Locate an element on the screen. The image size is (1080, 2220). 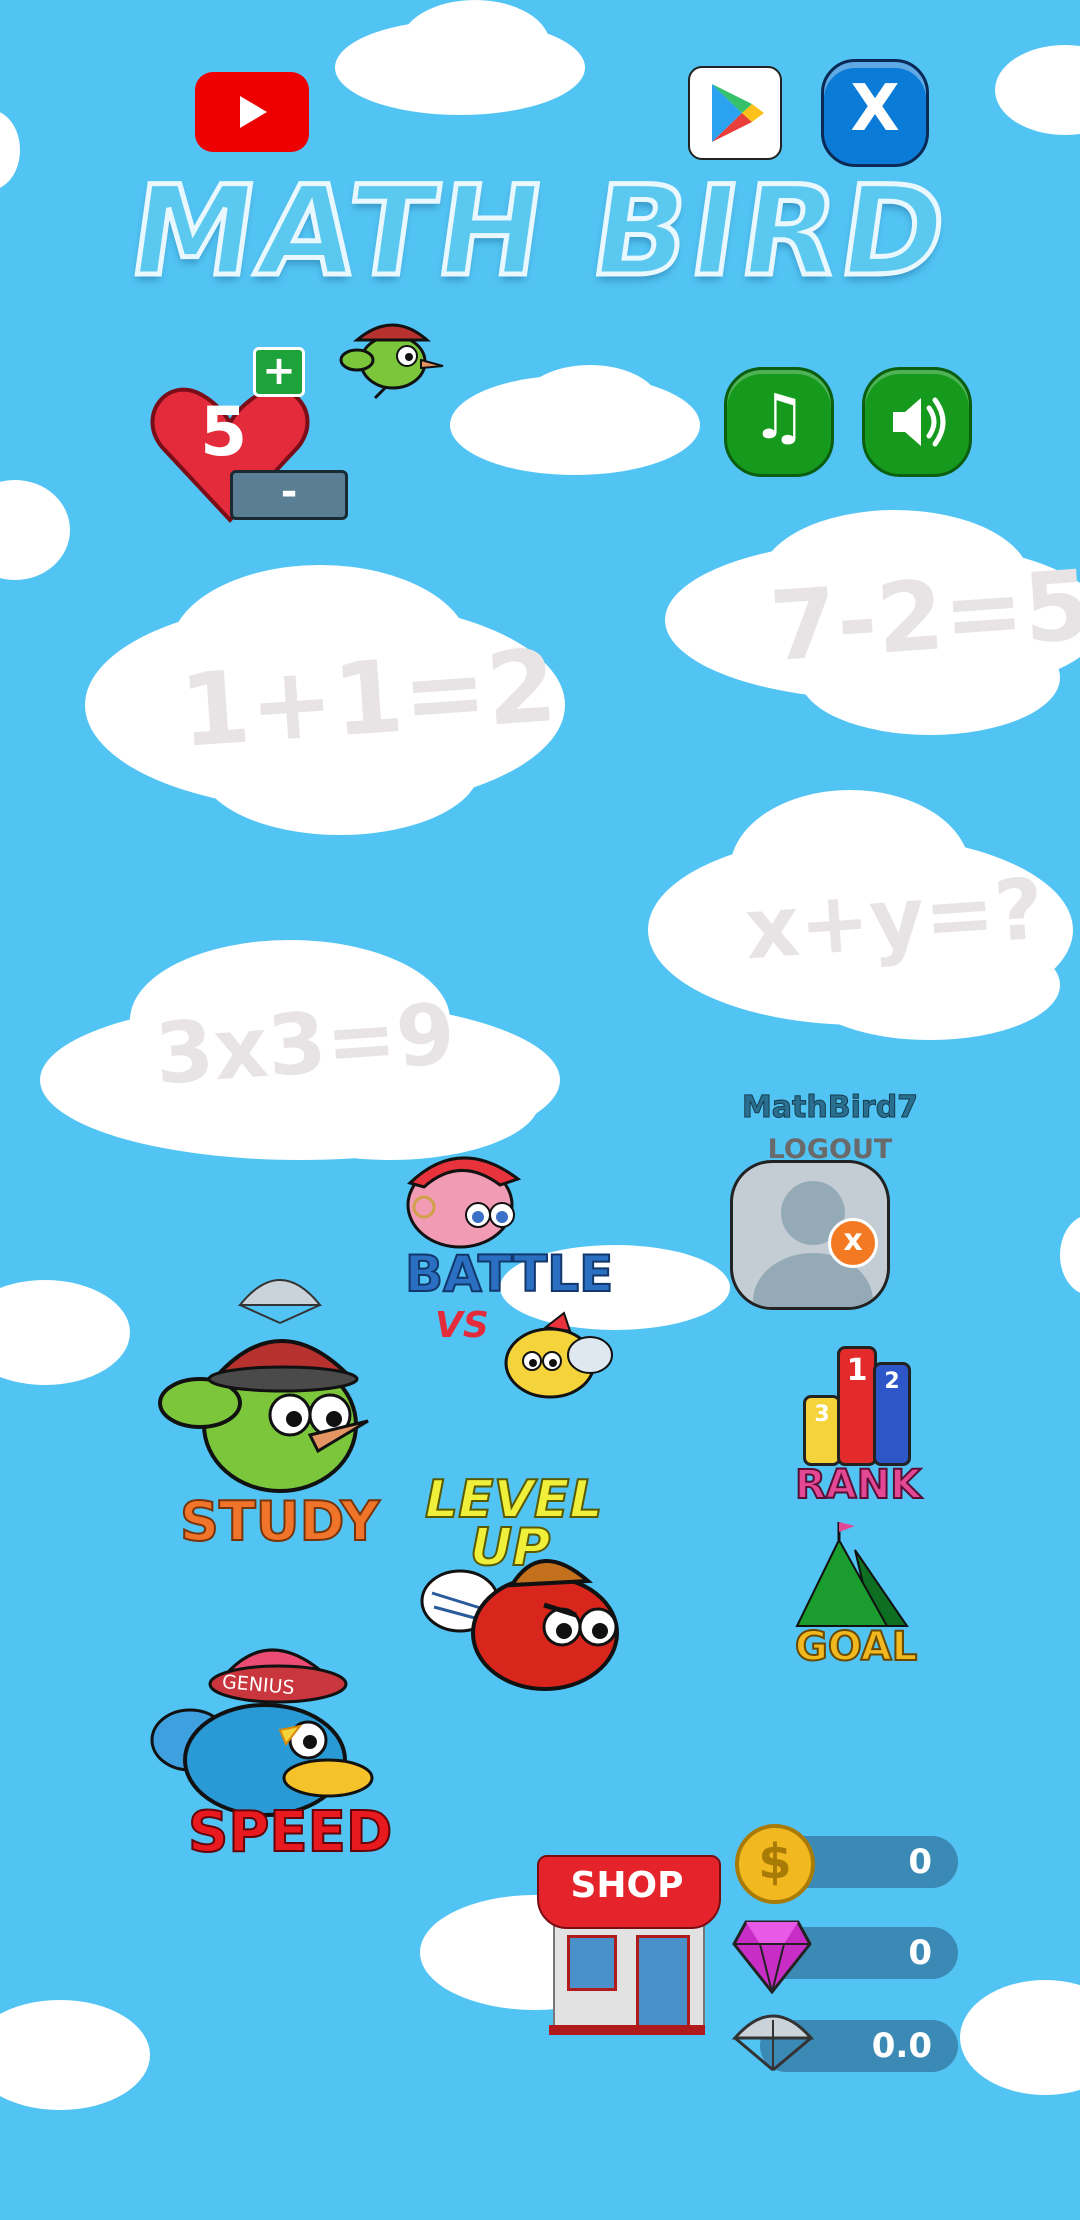
shop-window is located at coordinates (592, 1963).